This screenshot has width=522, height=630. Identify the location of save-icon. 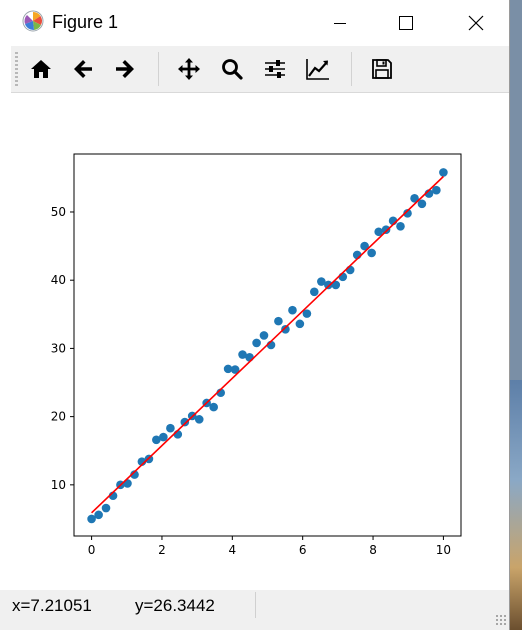
(382, 69).